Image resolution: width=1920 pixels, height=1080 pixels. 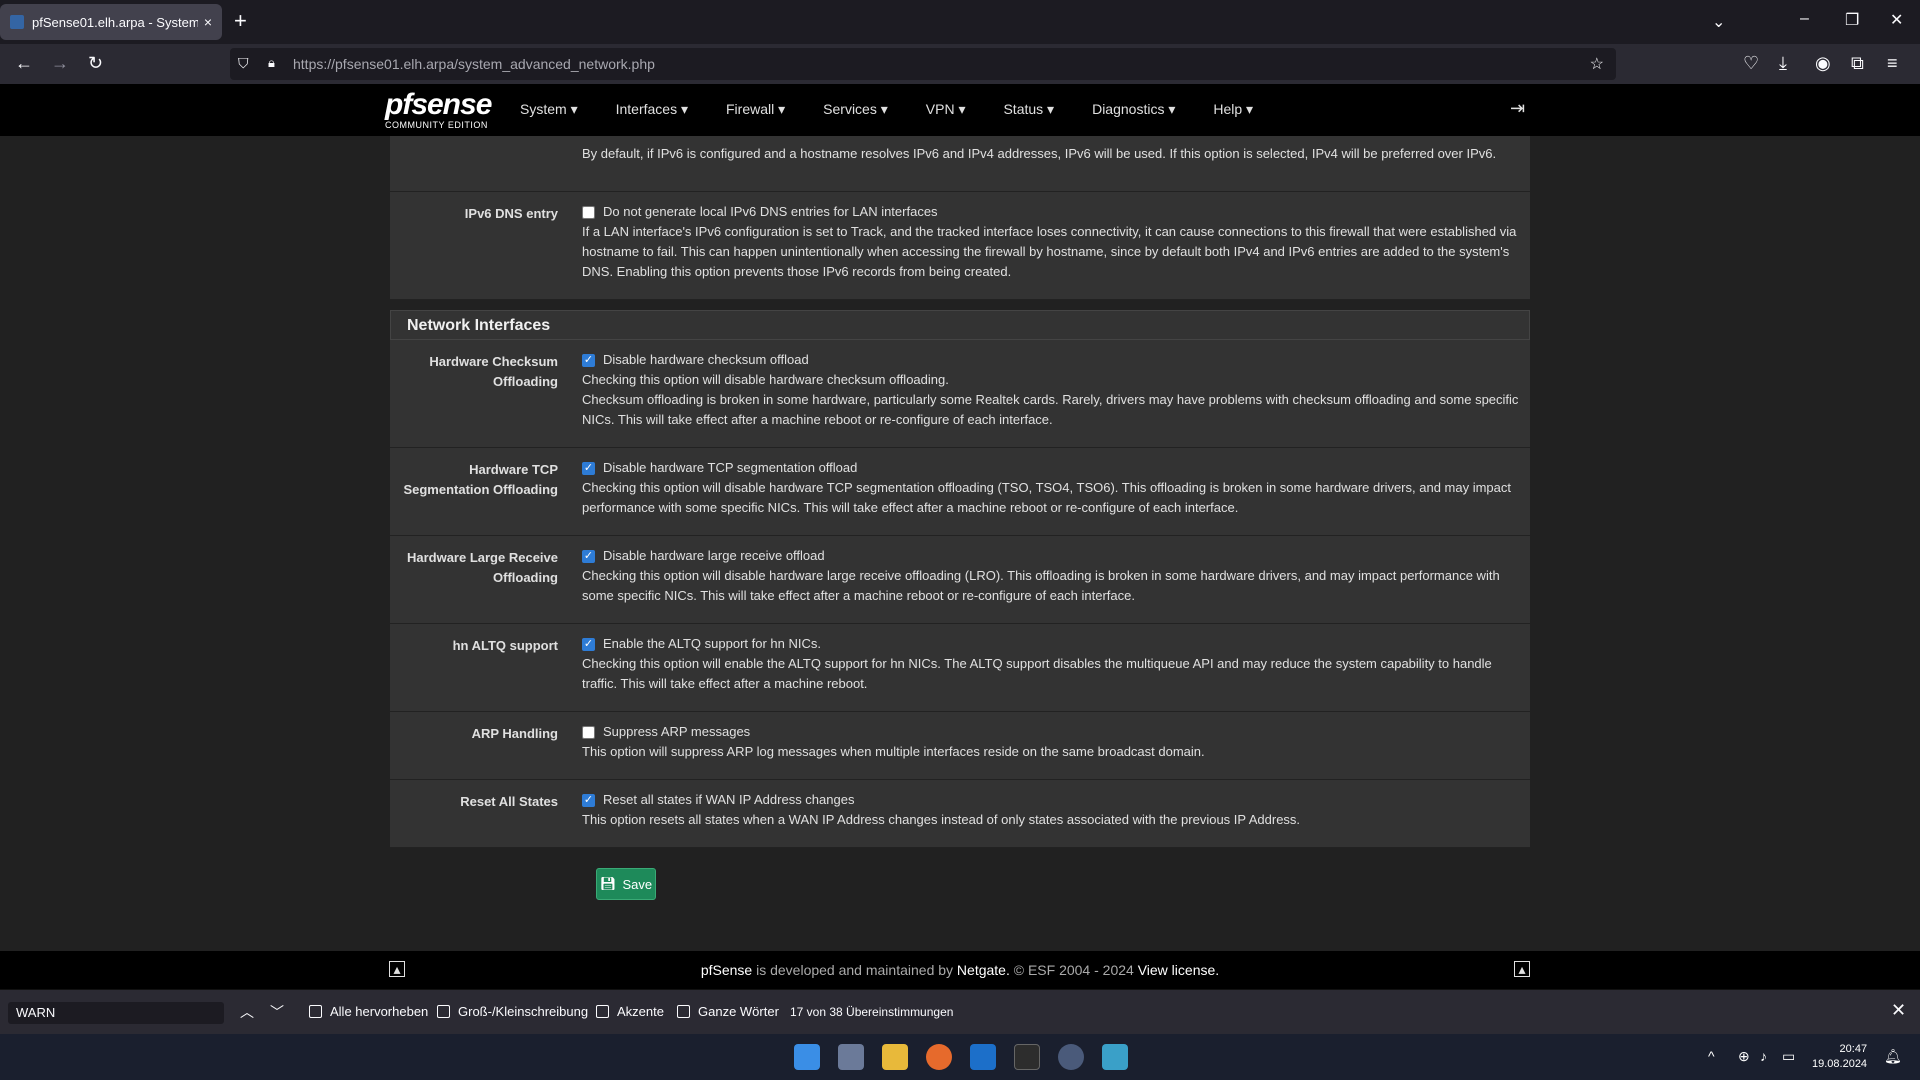 I want to click on forward-icon: →, so click(x=60, y=63).